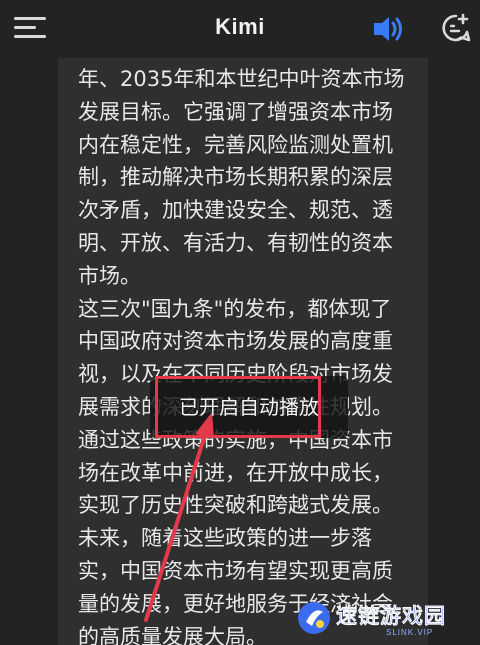  Describe the element at coordinates (238, 407) in the screenshot. I see `annotation-highlight-box` at that location.